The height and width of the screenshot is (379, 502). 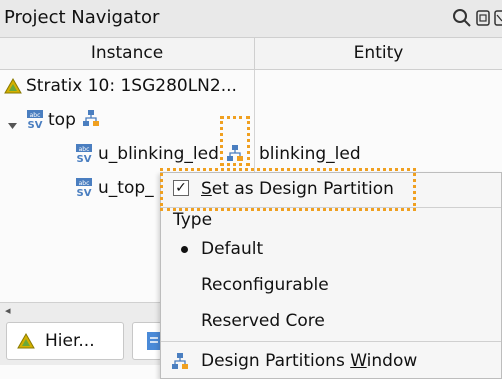 What do you see at coordinates (126, 188) in the screenshot?
I see `tree-row-label: u_top_` at bounding box center [126, 188].